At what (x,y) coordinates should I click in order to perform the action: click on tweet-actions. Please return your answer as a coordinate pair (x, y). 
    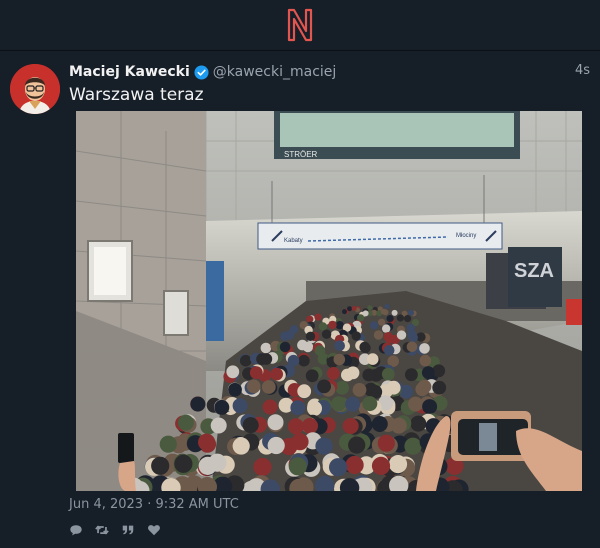
    Looking at the image, I should click on (115, 530).